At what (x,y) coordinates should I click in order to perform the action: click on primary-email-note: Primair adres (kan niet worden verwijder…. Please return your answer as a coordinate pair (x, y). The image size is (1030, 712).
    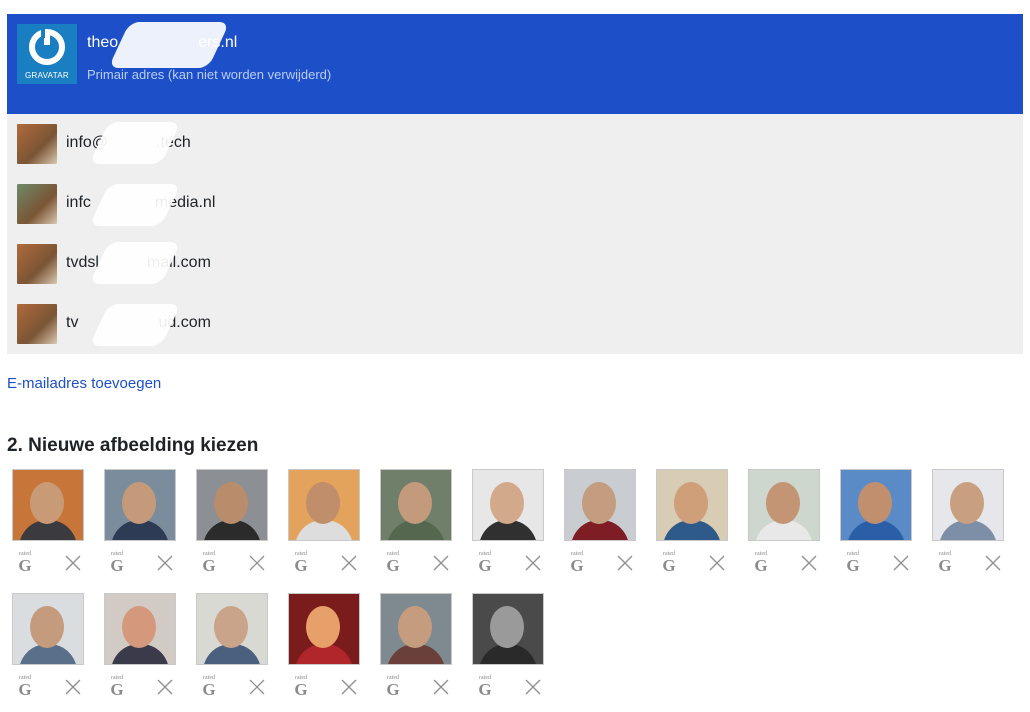
    Looking at the image, I should click on (209, 74).